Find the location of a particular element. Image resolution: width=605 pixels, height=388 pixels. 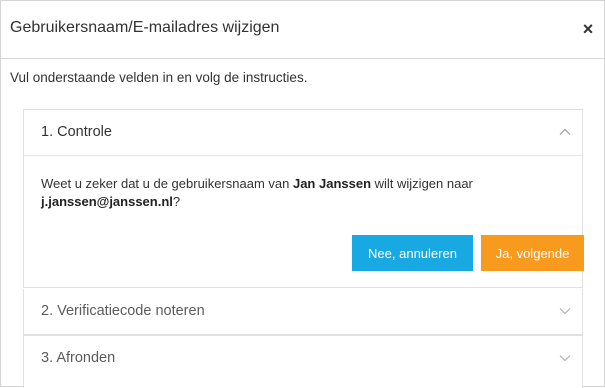

step-header-verificatiecode: 2. Verificatiecode noteren is located at coordinates (303, 312).